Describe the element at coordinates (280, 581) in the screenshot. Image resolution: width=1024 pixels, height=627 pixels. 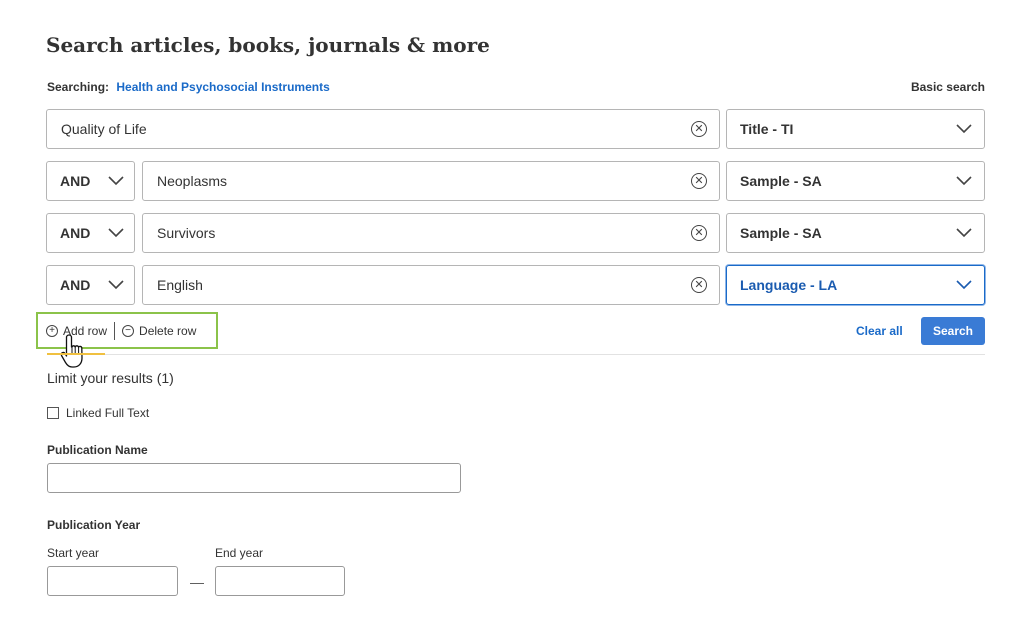
I see `end-year-input` at that location.